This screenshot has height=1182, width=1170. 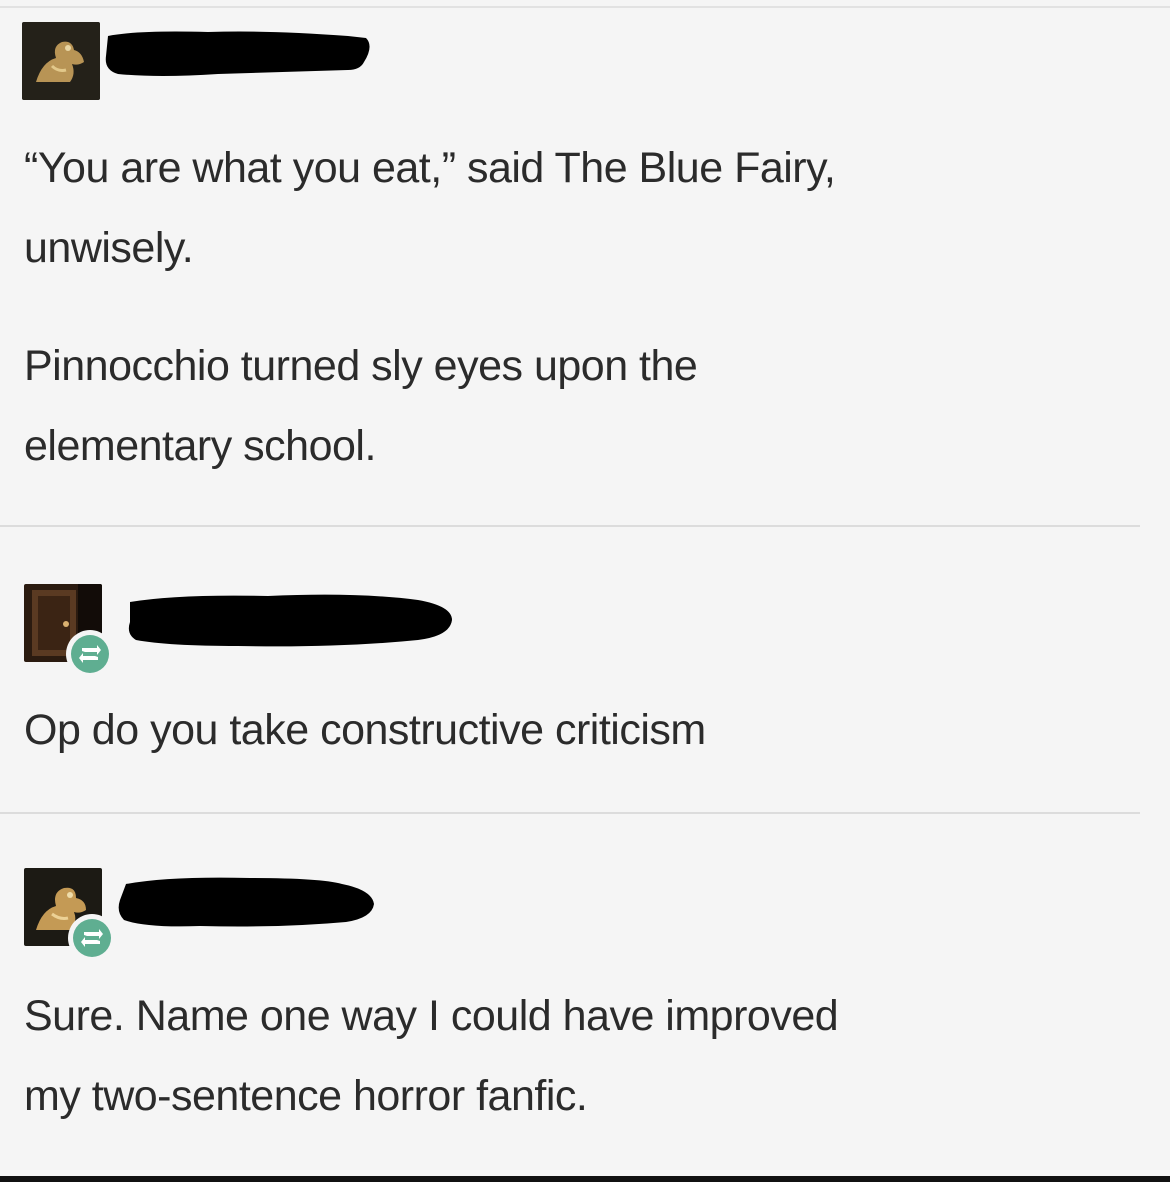 What do you see at coordinates (109, 248) in the screenshot?
I see `post-line: unwisely.` at bounding box center [109, 248].